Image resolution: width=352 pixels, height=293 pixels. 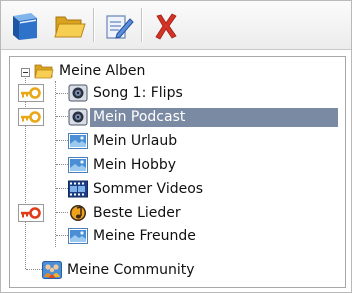 I want to click on tree-node-label: Meine Community, so click(x=131, y=270).